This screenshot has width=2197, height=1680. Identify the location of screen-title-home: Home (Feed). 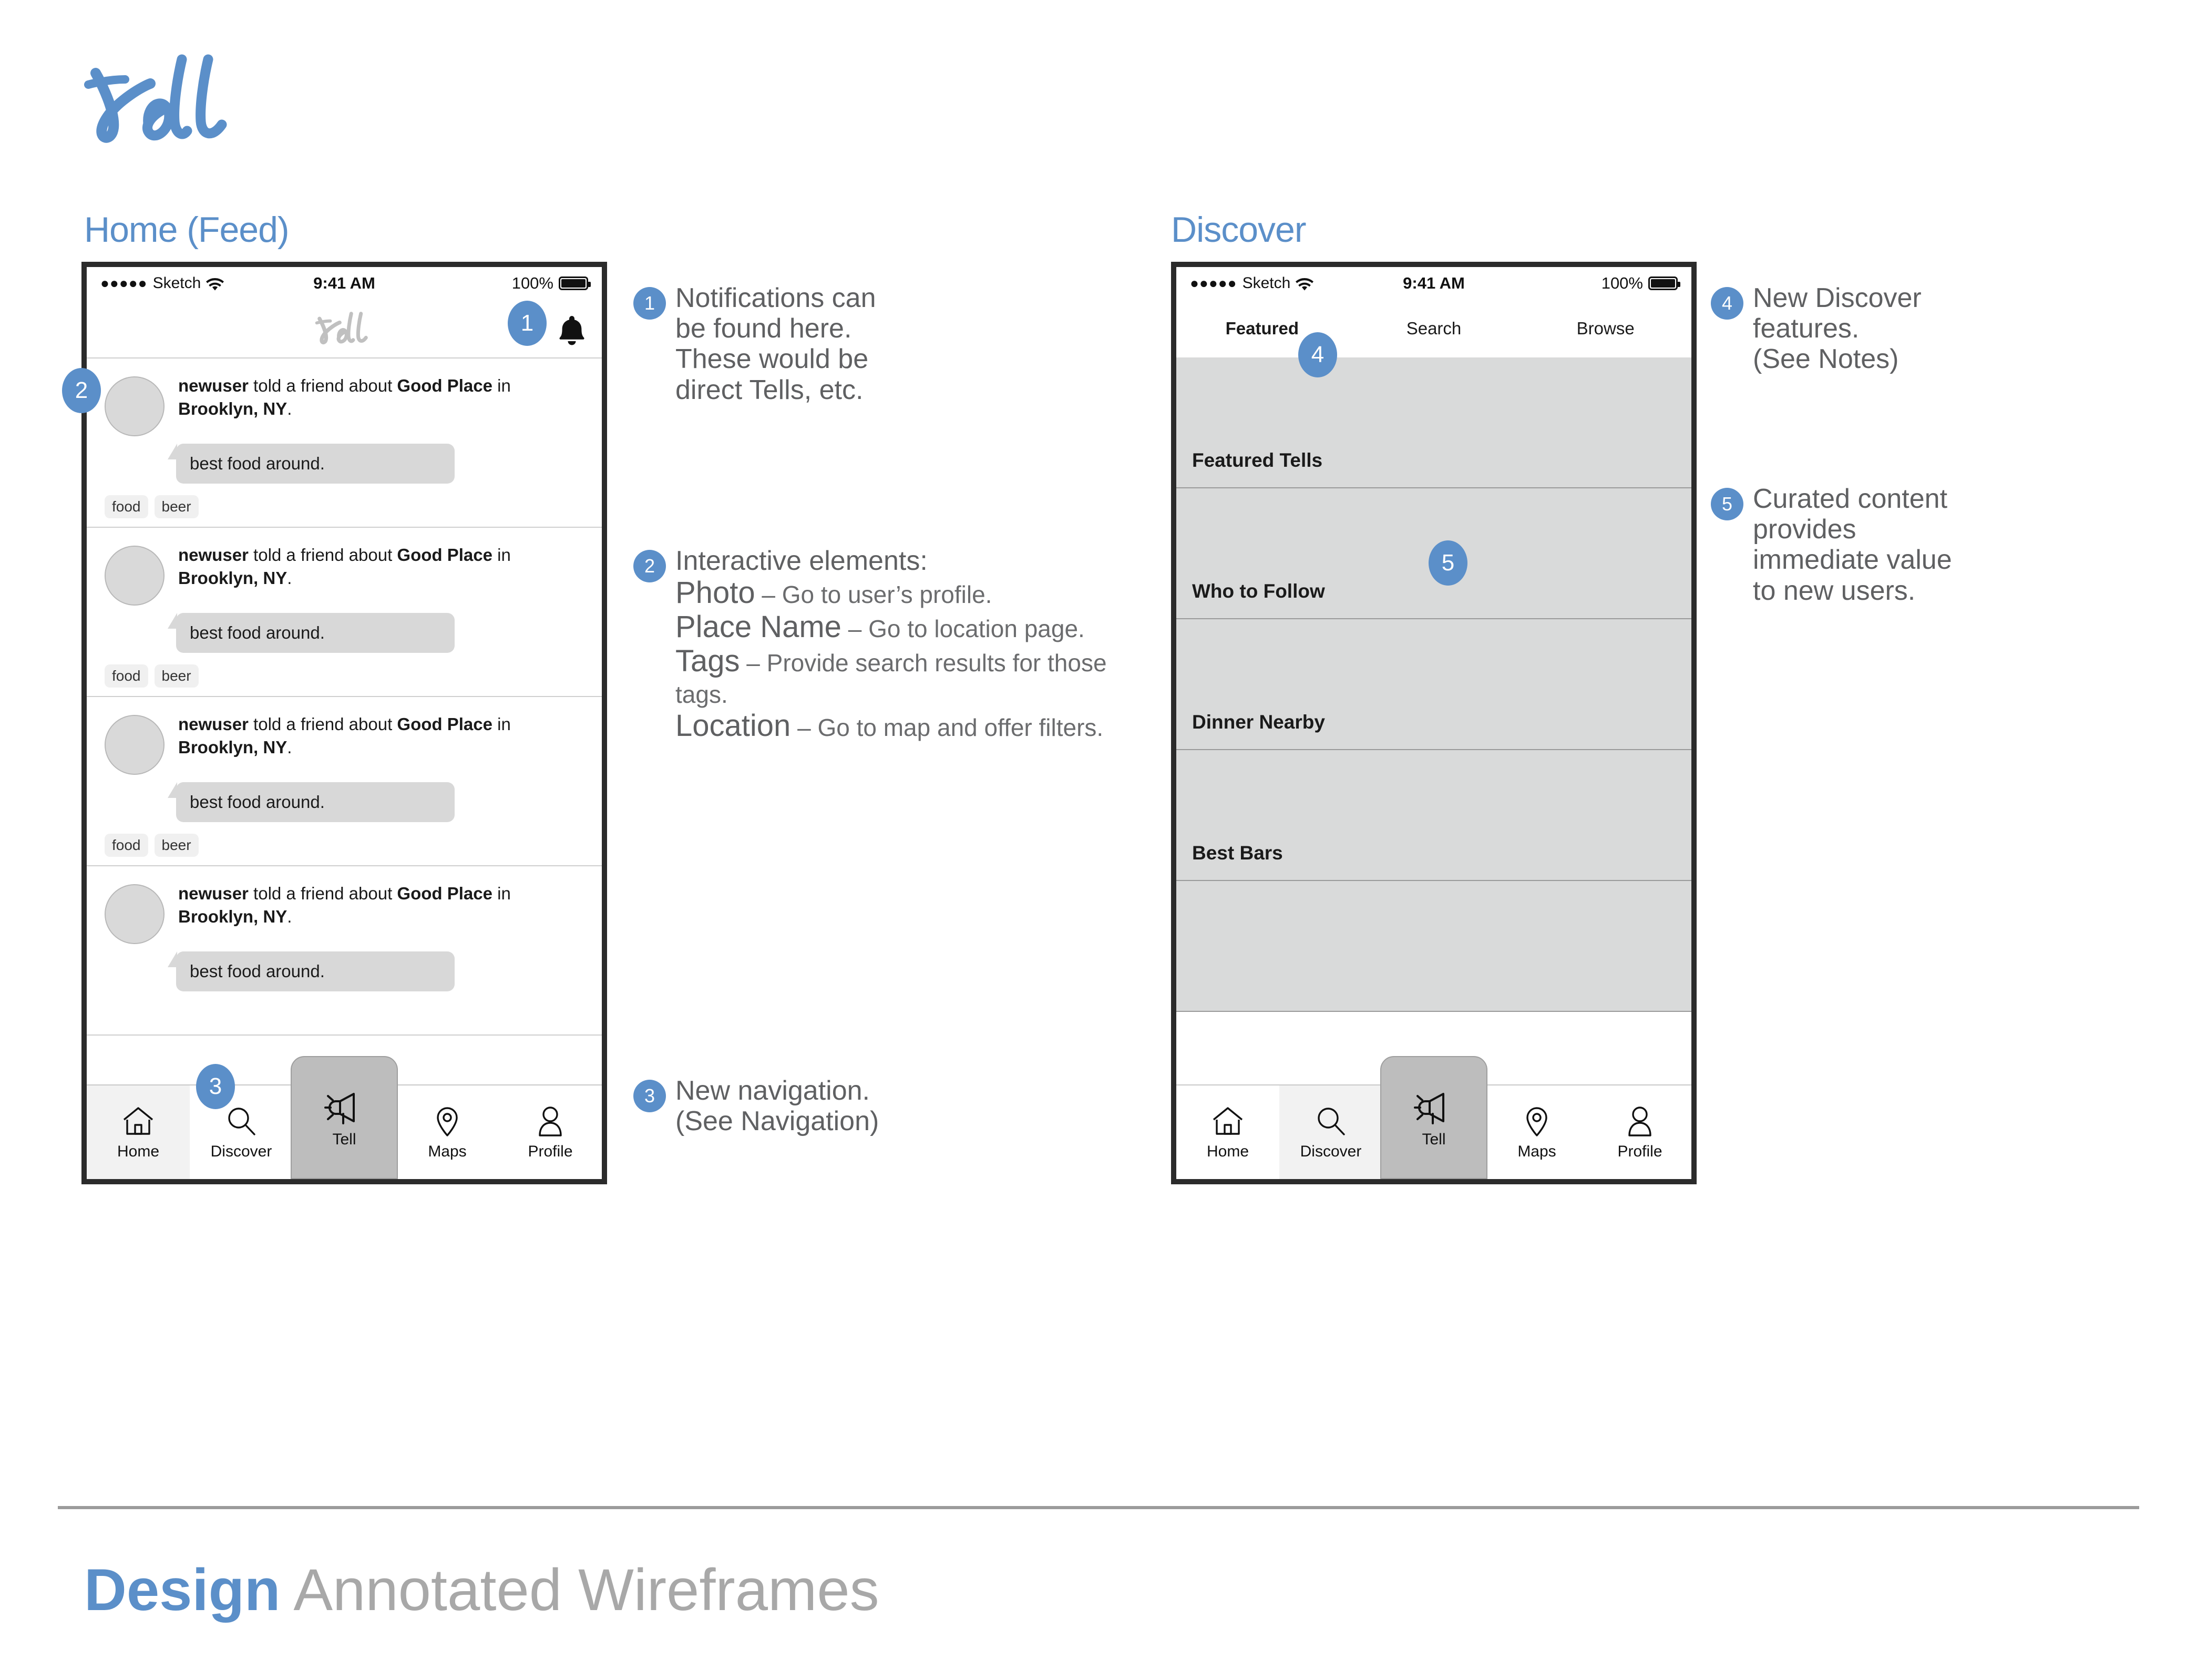
(187, 230).